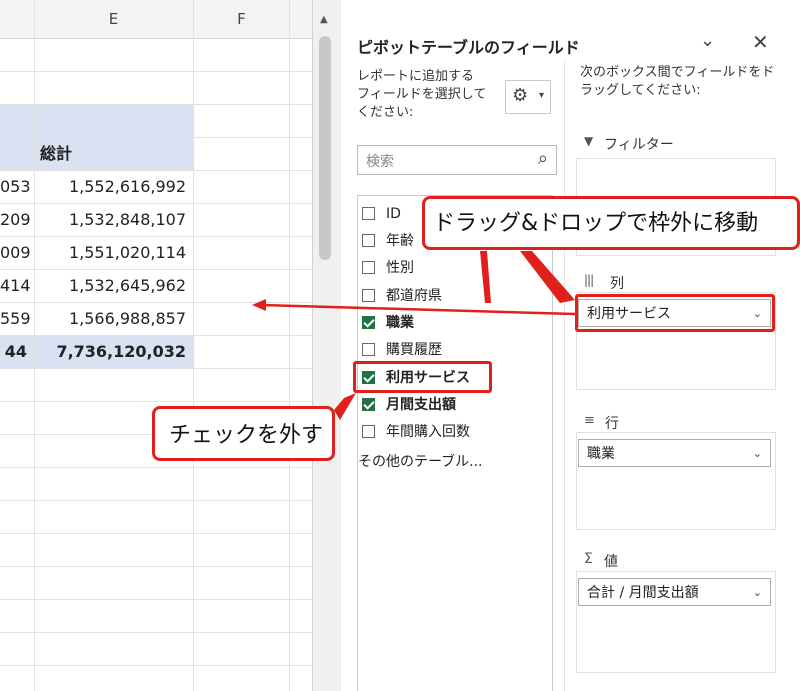 The height and width of the screenshot is (691, 800). What do you see at coordinates (422, 377) in the screenshot?
I see `highlight-service-field` at bounding box center [422, 377].